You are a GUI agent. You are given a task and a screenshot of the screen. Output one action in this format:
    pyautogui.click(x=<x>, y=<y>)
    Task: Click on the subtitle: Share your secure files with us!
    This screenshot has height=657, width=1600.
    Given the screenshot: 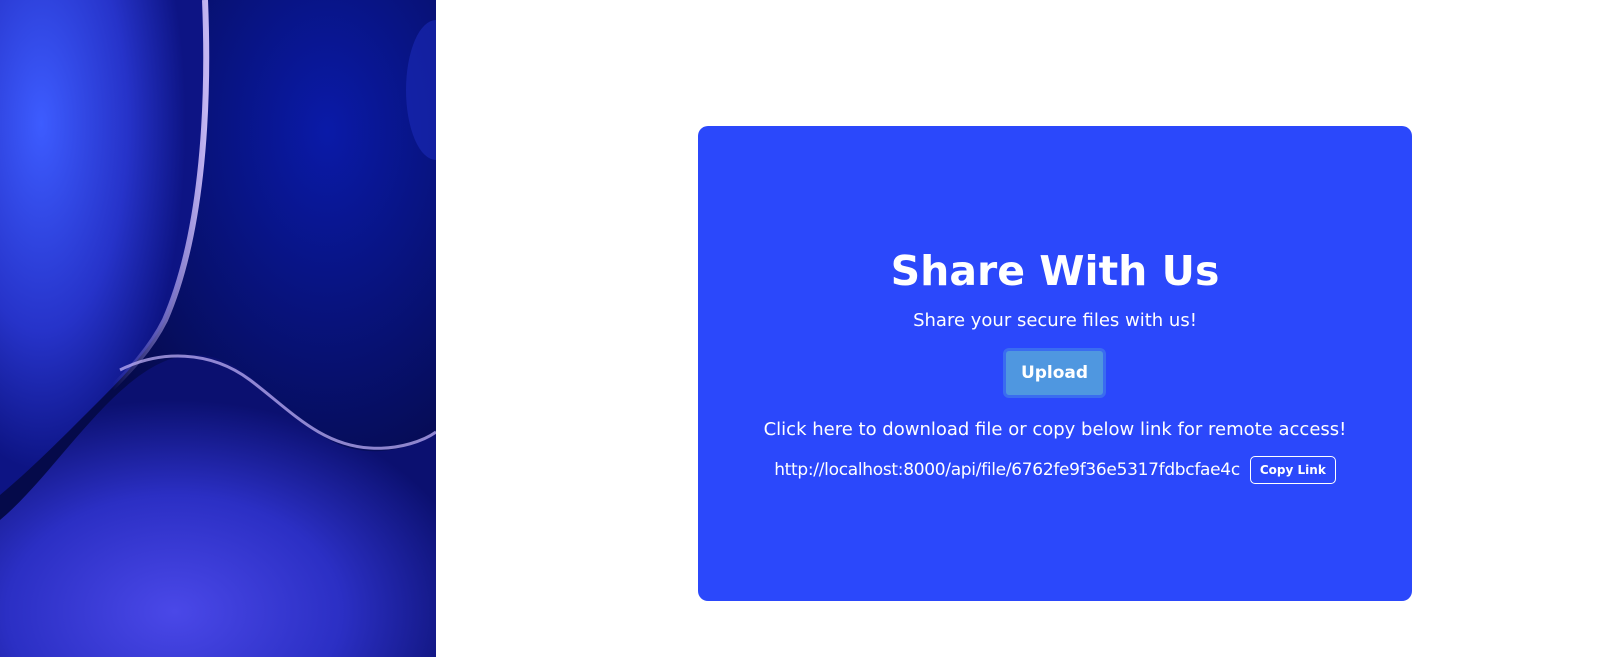 What is the action you would take?
    pyautogui.click(x=1055, y=320)
    